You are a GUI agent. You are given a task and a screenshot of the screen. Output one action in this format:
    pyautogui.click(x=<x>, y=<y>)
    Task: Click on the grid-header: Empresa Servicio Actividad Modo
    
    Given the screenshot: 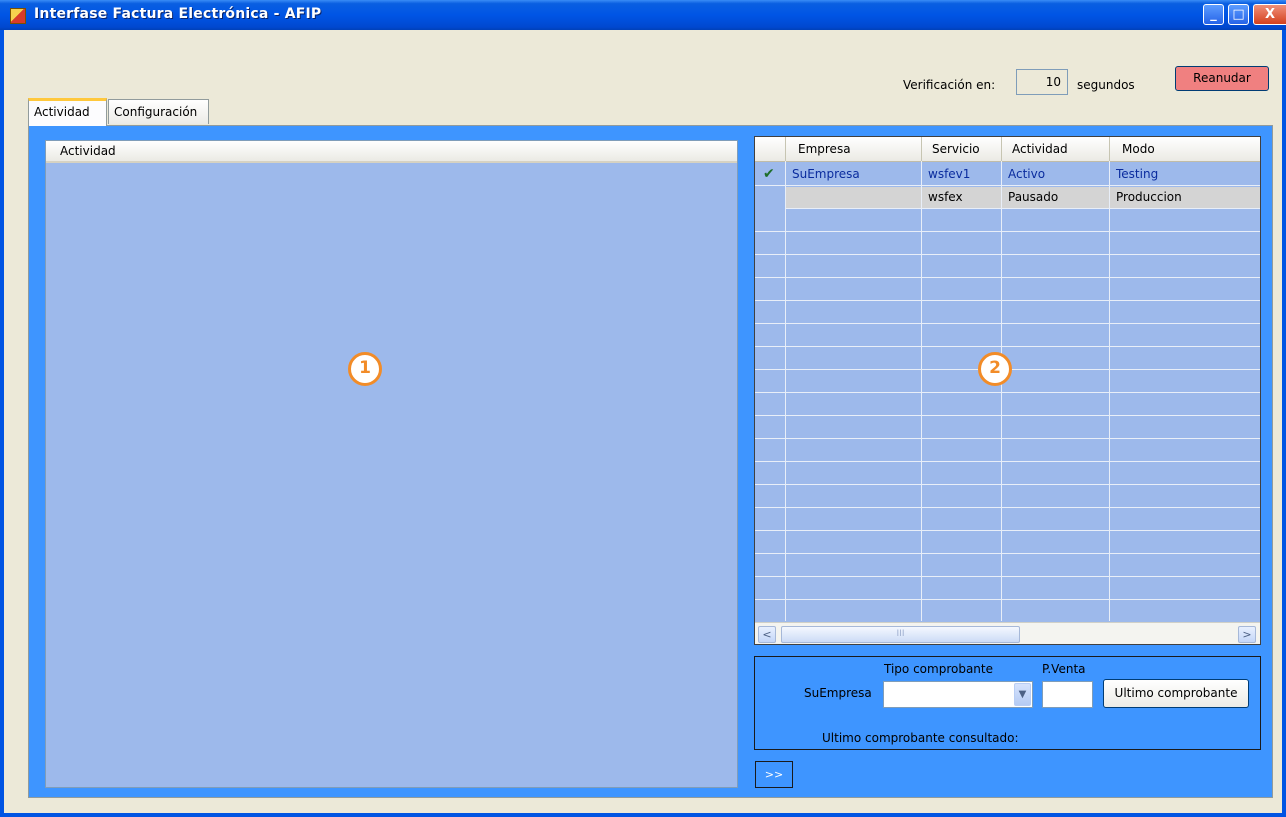 What is the action you would take?
    pyautogui.click(x=1007, y=149)
    